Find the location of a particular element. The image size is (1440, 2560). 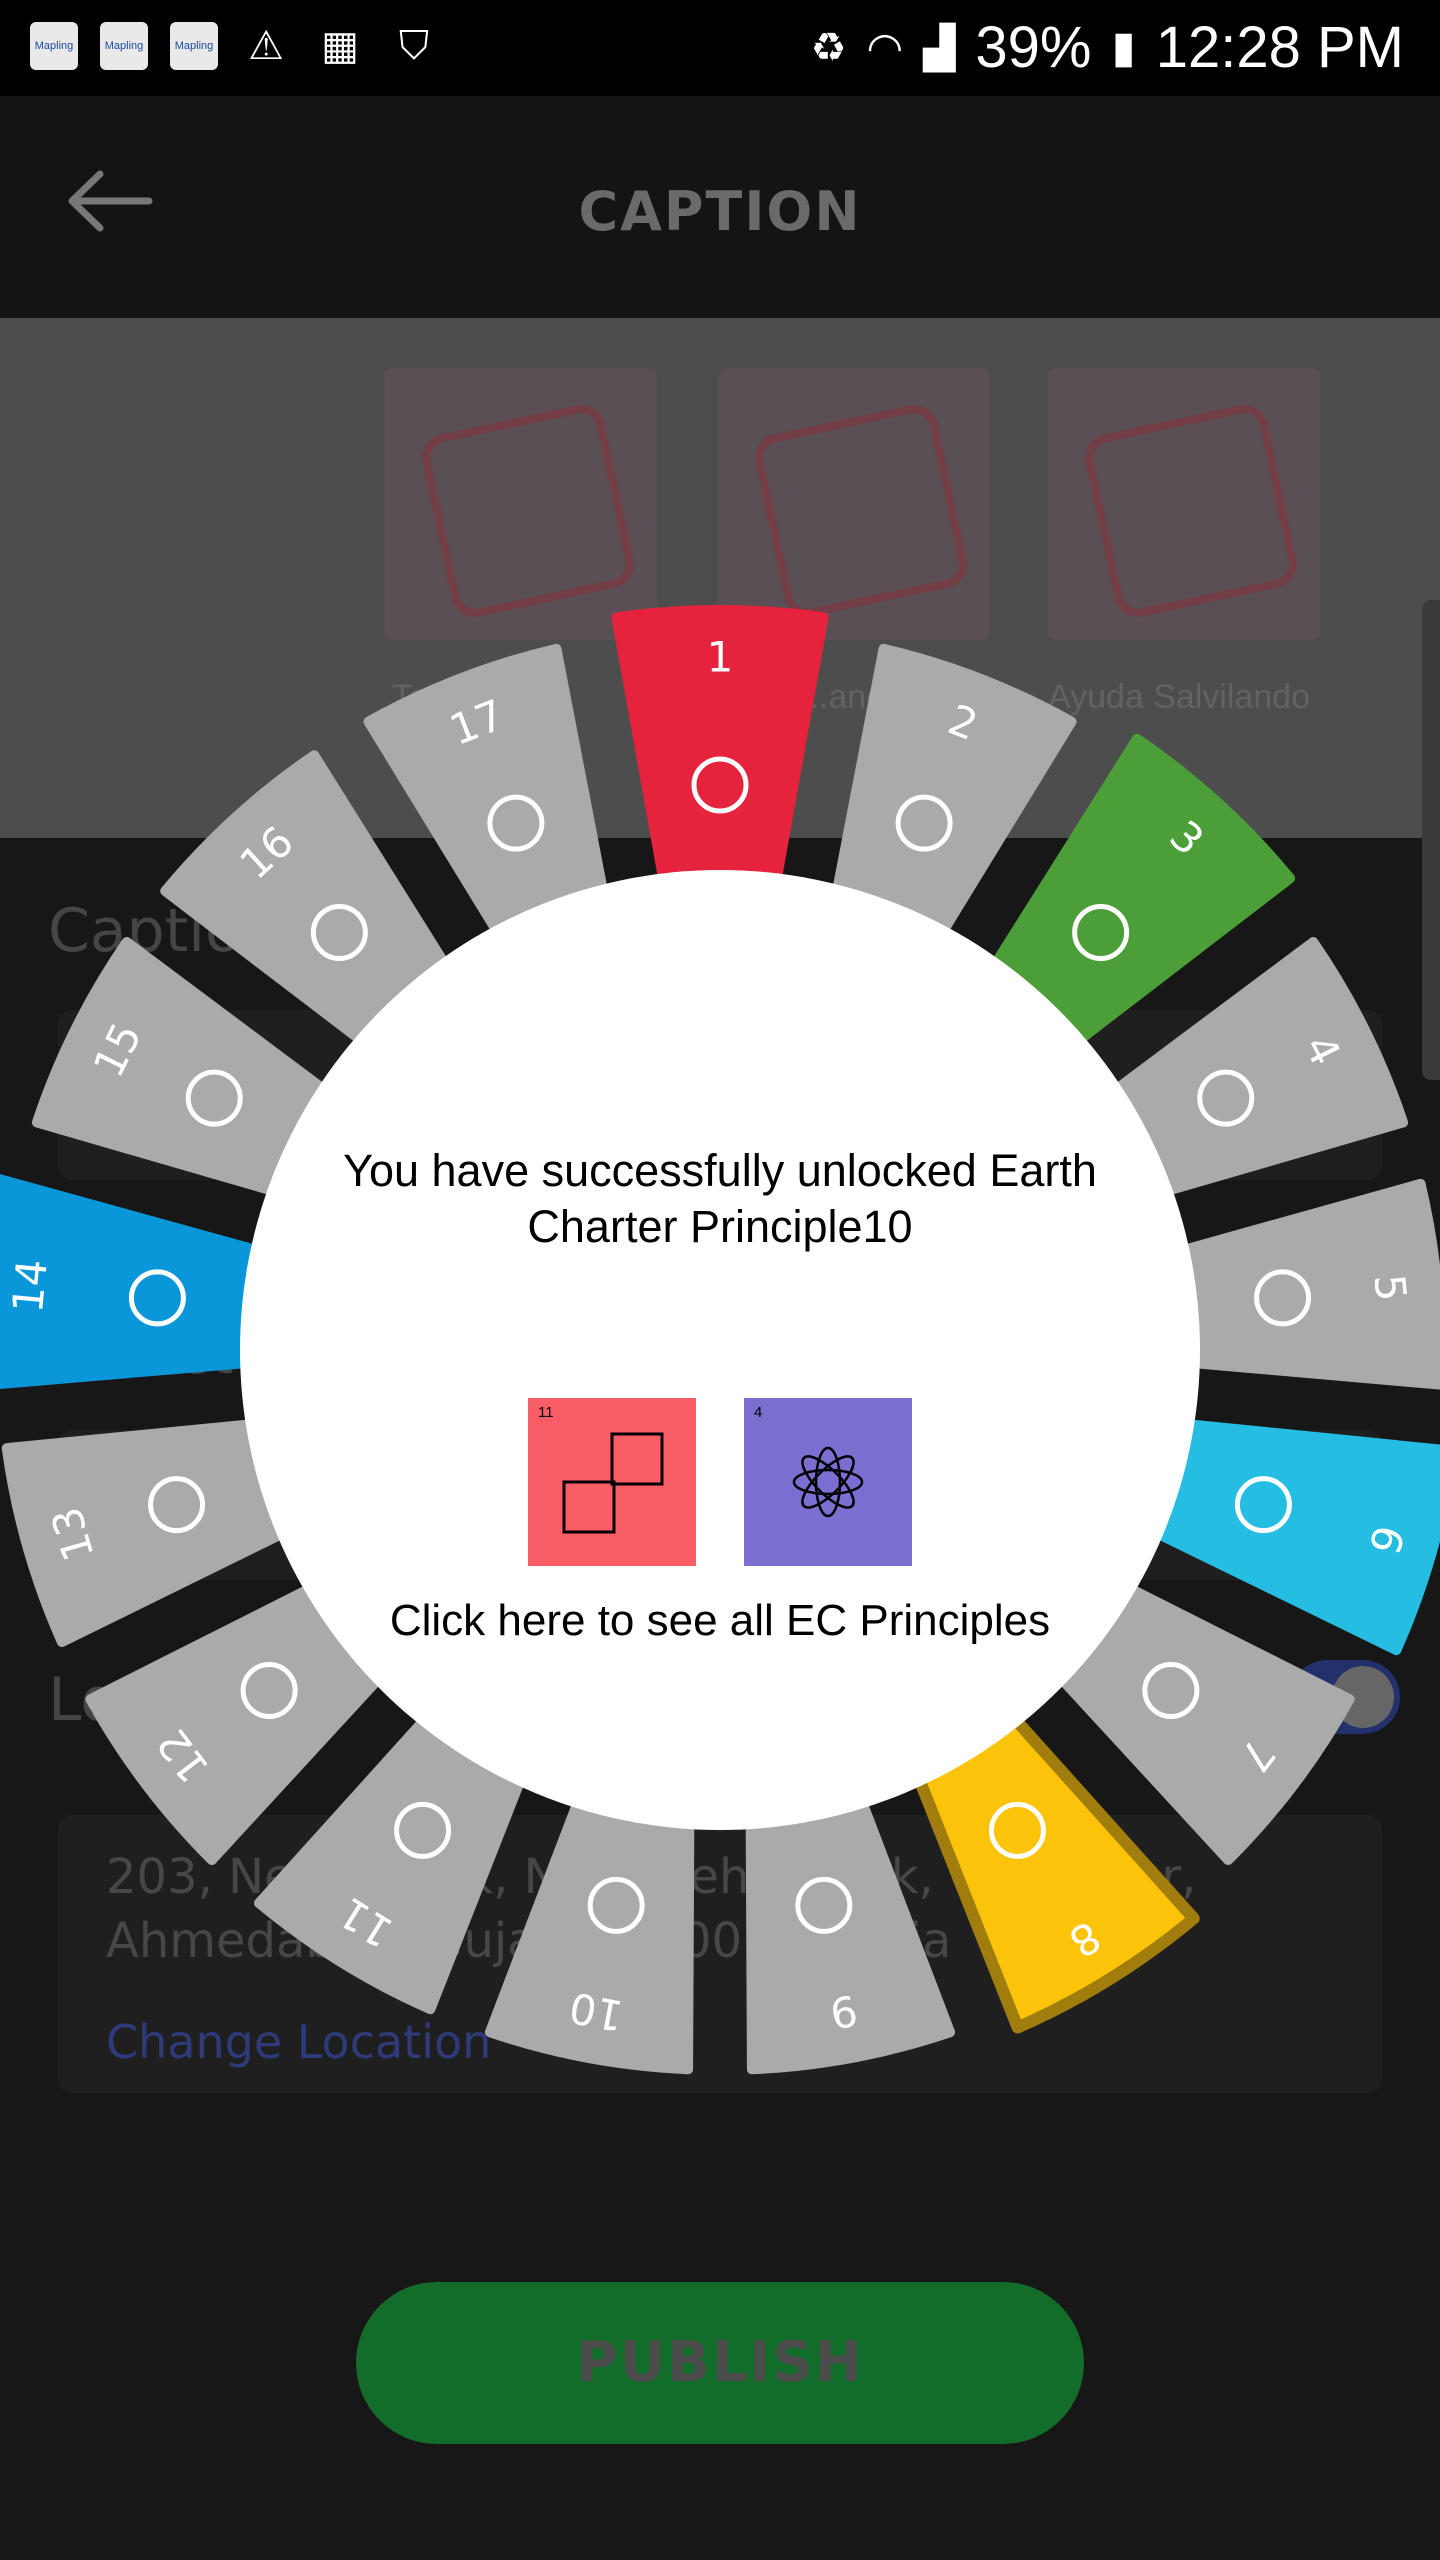

segment-number: 1 is located at coordinates (720, 657).